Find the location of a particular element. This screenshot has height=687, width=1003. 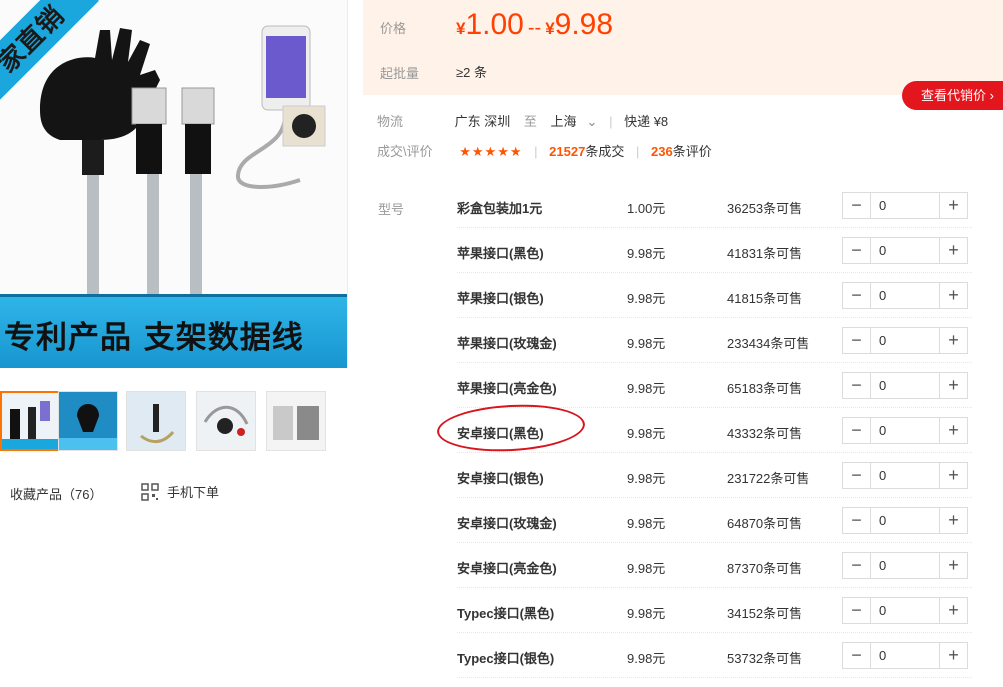

favorite-product: 收藏产品（76） is located at coordinates (51, 493).